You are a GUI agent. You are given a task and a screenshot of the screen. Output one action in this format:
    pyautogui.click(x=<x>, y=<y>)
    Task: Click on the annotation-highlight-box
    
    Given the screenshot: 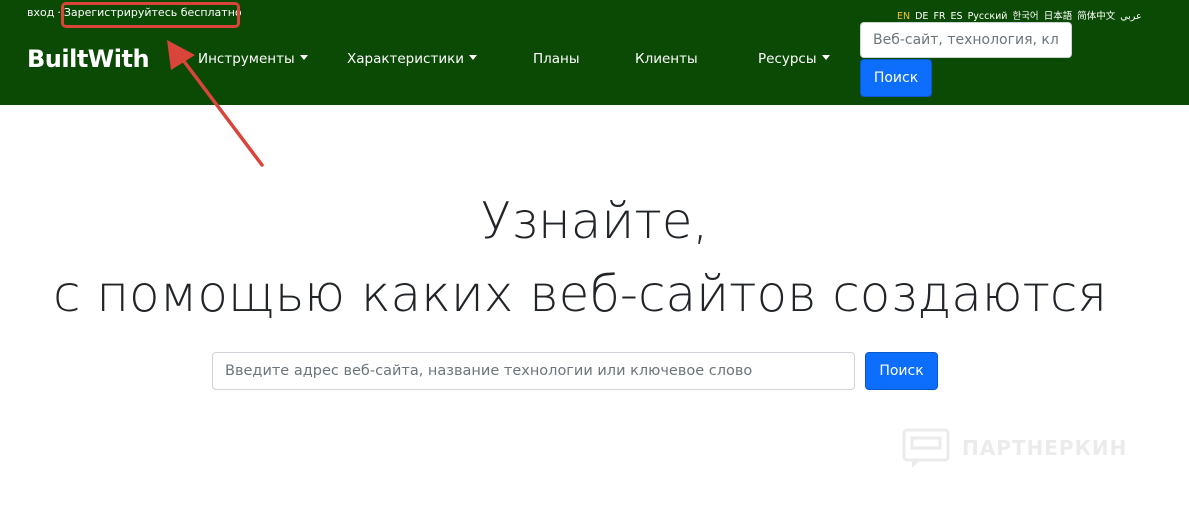 What is the action you would take?
    pyautogui.click(x=150, y=15)
    